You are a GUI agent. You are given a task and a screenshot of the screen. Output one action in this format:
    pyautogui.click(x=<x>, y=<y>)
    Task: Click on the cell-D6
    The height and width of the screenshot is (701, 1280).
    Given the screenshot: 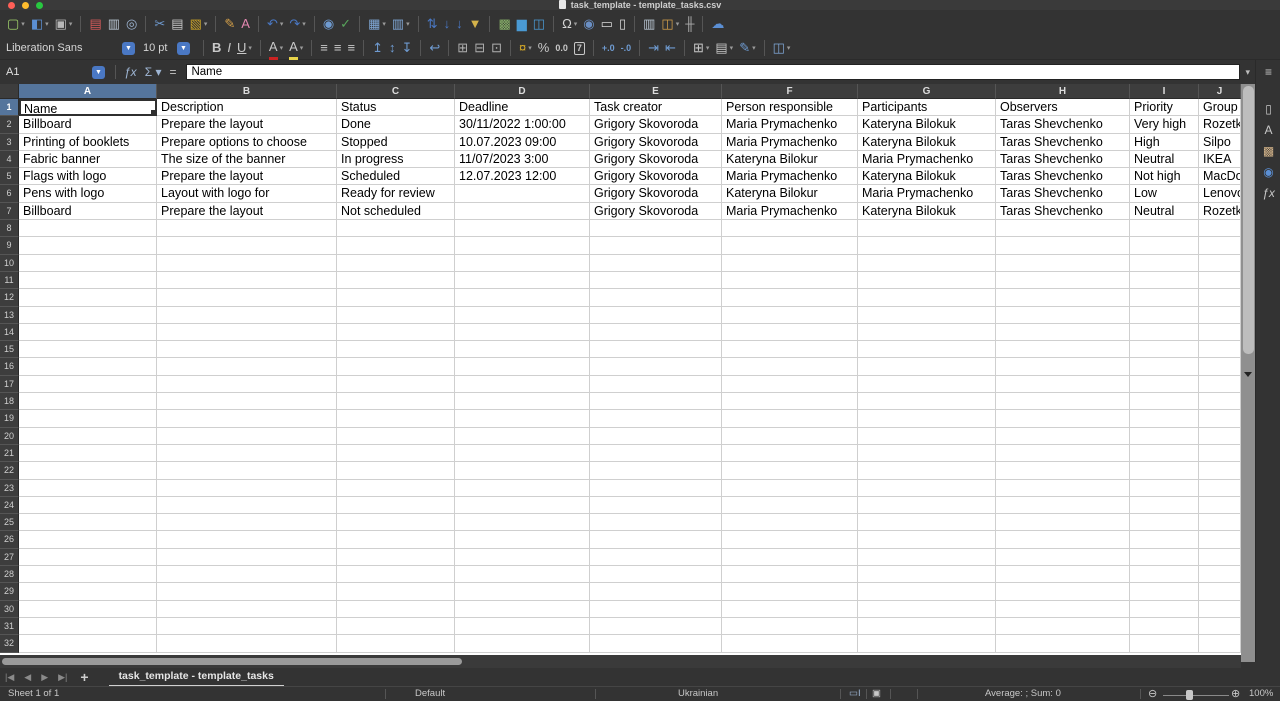 What is the action you would take?
    pyautogui.click(x=522, y=194)
    